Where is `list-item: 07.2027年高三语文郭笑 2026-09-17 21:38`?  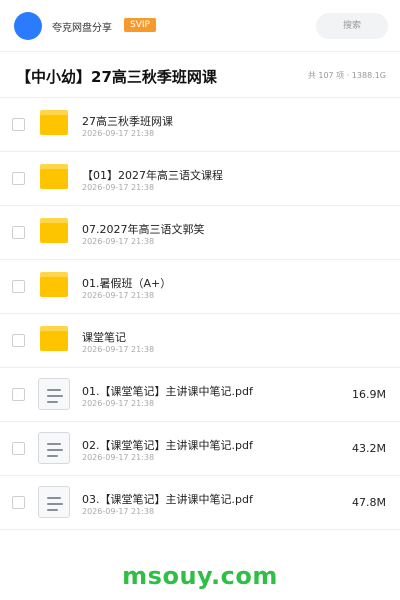
list-item: 07.2027年高三语文郭笑 2026-09-17 21:38 is located at coordinates (200, 233).